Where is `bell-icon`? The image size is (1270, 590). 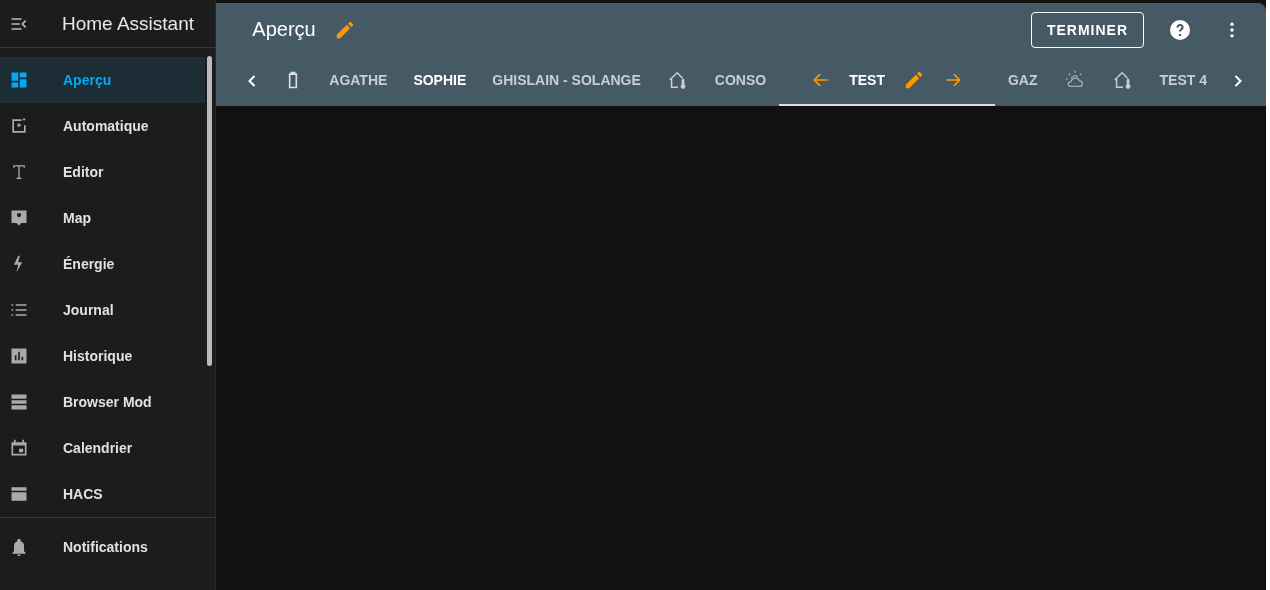
bell-icon is located at coordinates (19, 547).